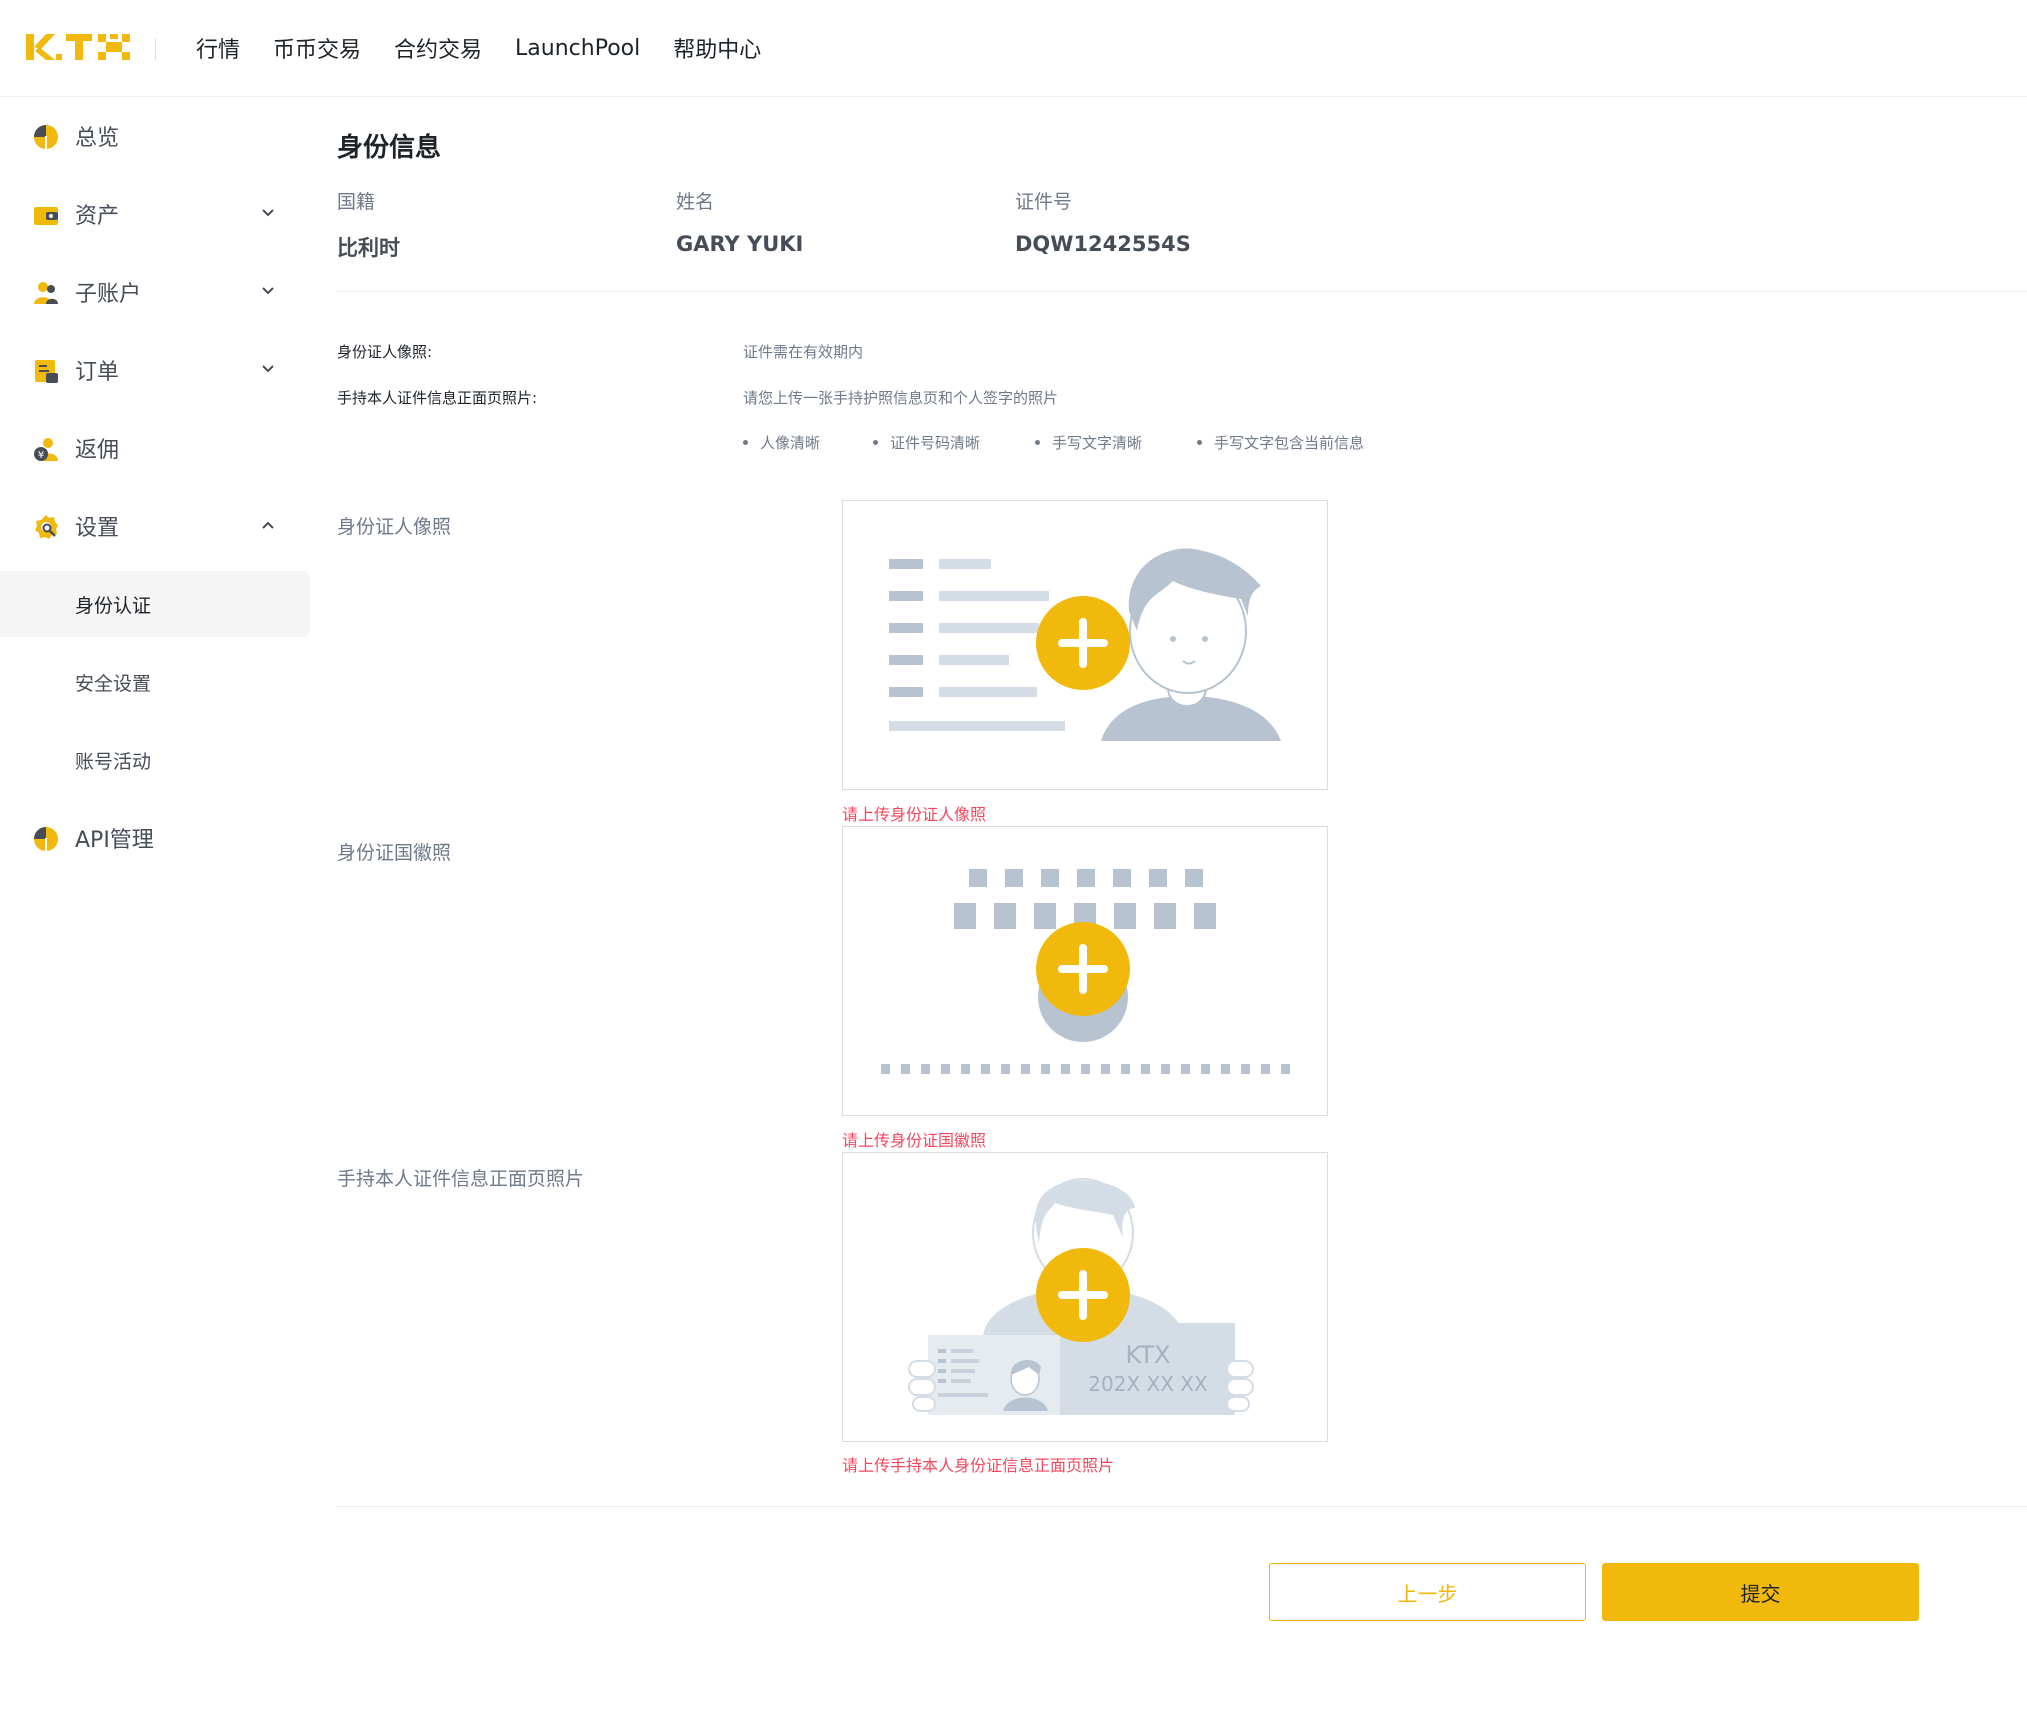 The width and height of the screenshot is (2027, 1709). Describe the element at coordinates (156, 448) in the screenshot. I see `sidebar-item-rebate: ¥ 返佣` at that location.